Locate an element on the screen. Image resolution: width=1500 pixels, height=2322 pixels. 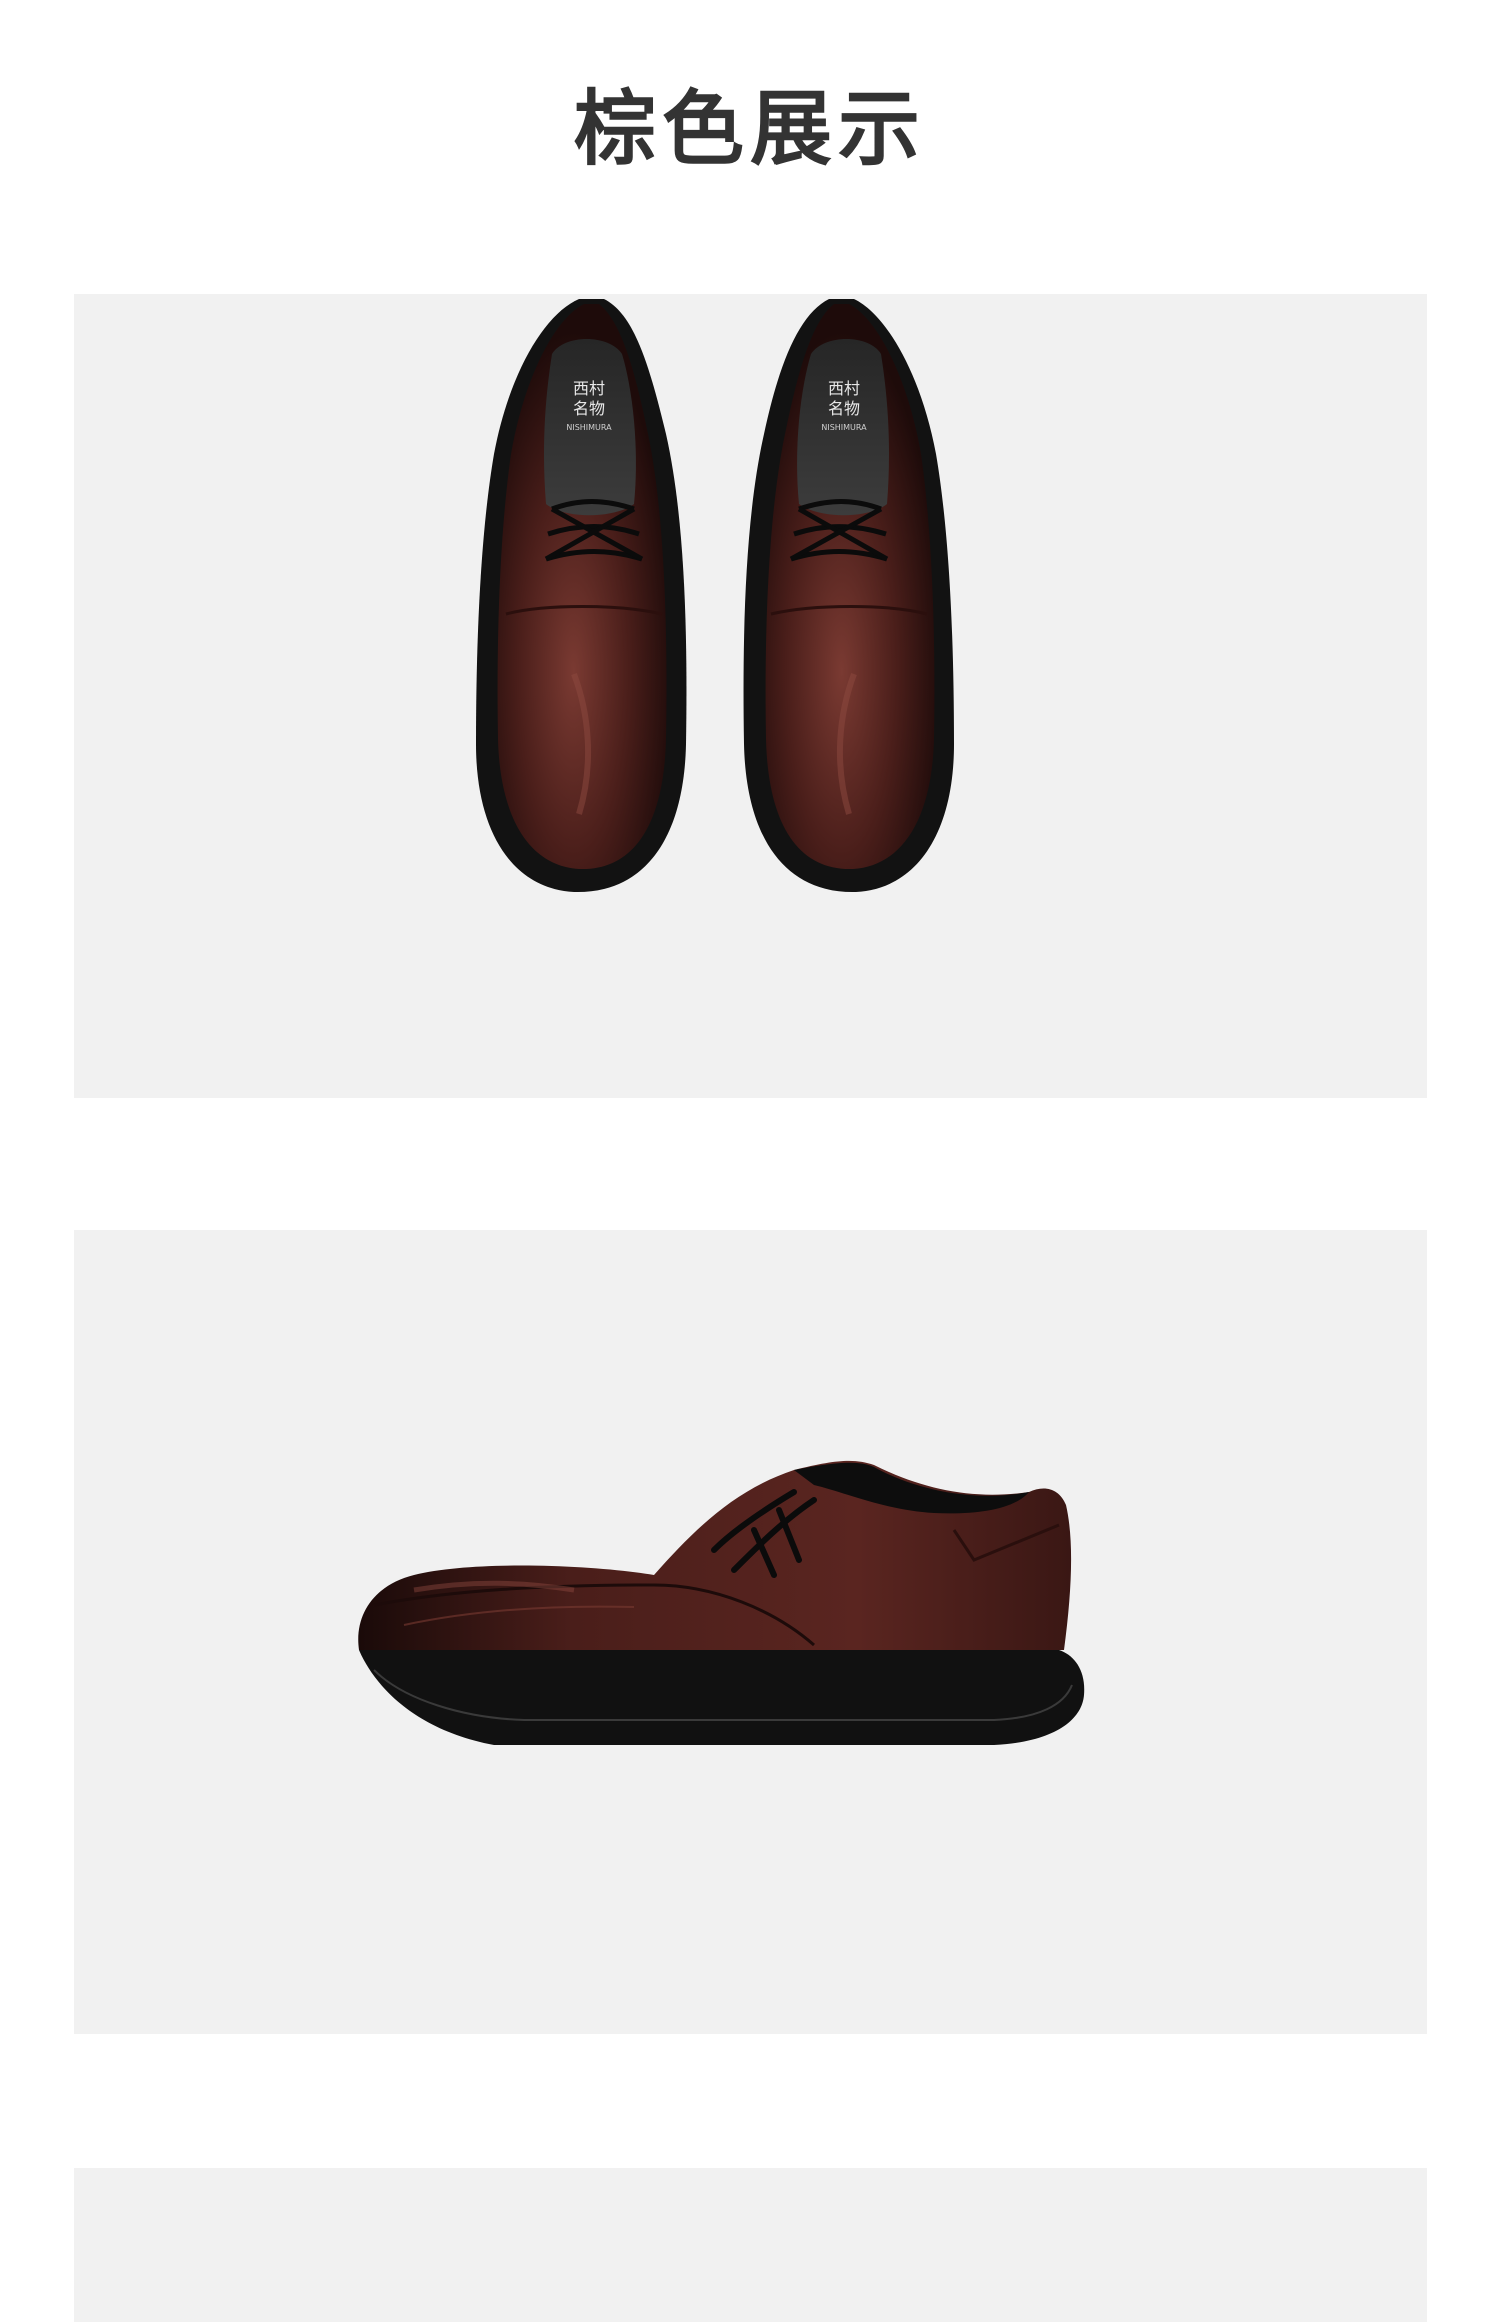
left-shoe: 西村 名物 NISHIMURA is located at coordinates (581, 596).